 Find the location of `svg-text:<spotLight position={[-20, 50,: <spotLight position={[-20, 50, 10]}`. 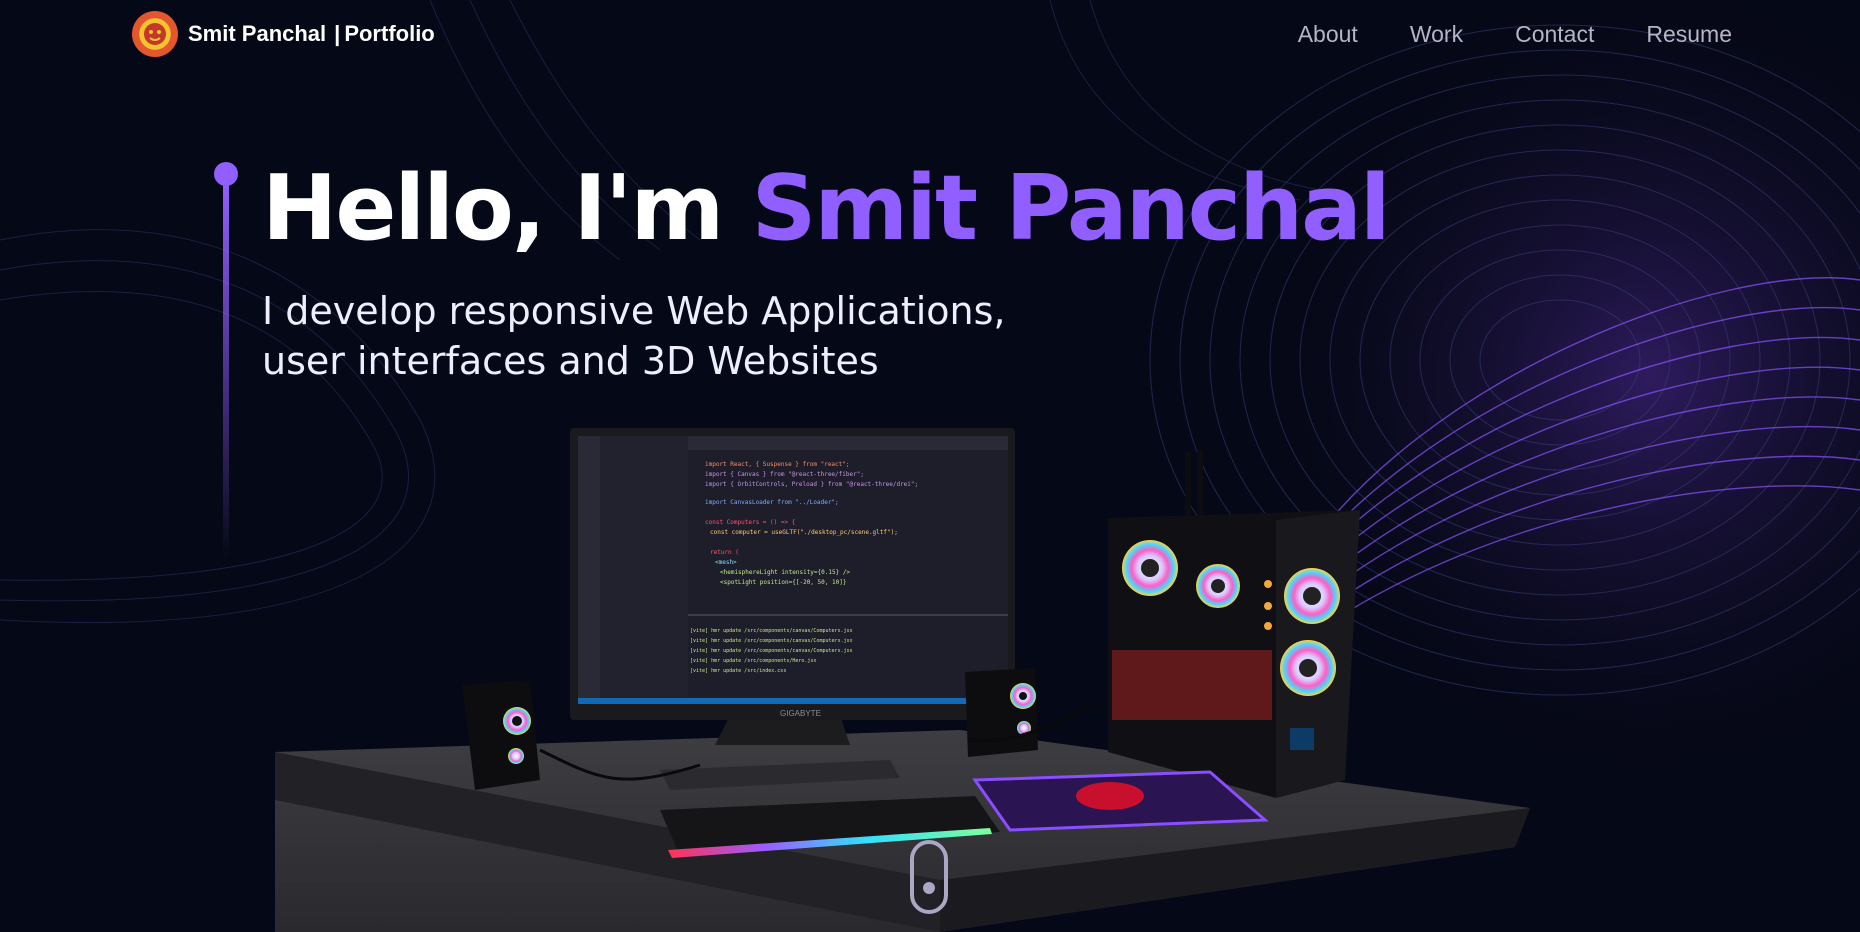

svg-text:<spotLight position={[-20, 50,: <spotLight position={[-20, 50, 10]} is located at coordinates (783, 582).